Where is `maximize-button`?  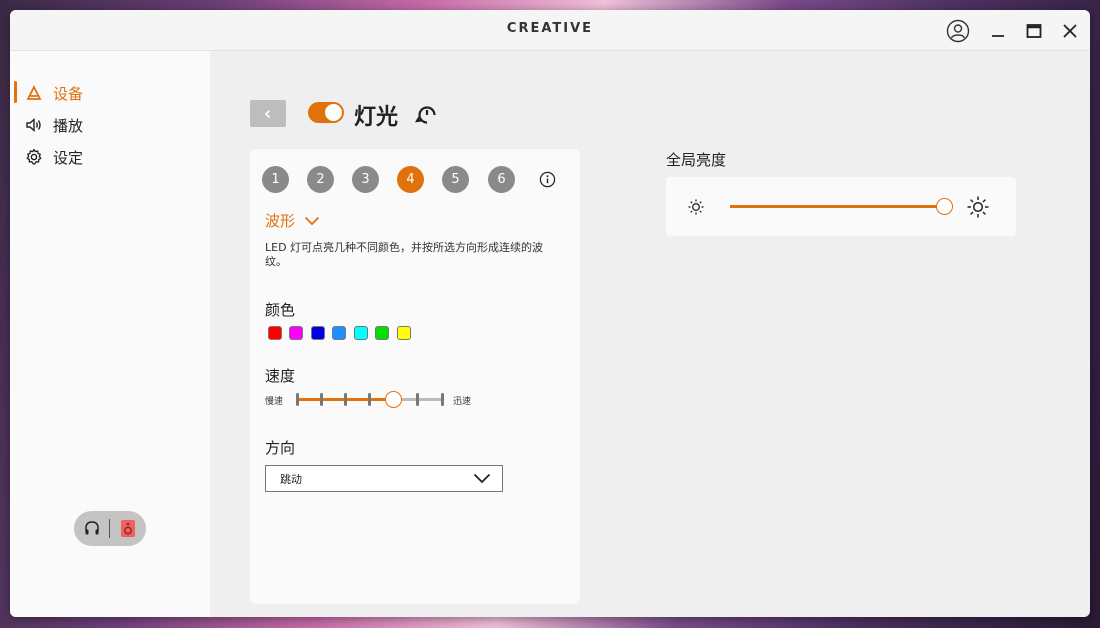 maximize-button is located at coordinates (1034, 31).